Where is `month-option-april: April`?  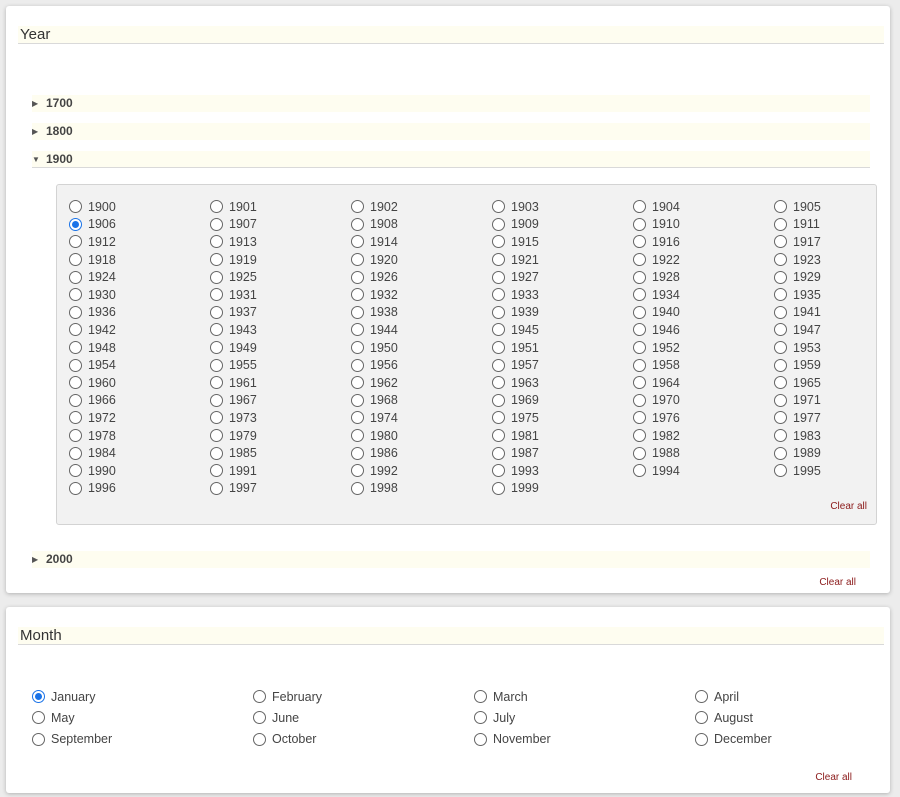 month-option-april: April is located at coordinates (797, 696).